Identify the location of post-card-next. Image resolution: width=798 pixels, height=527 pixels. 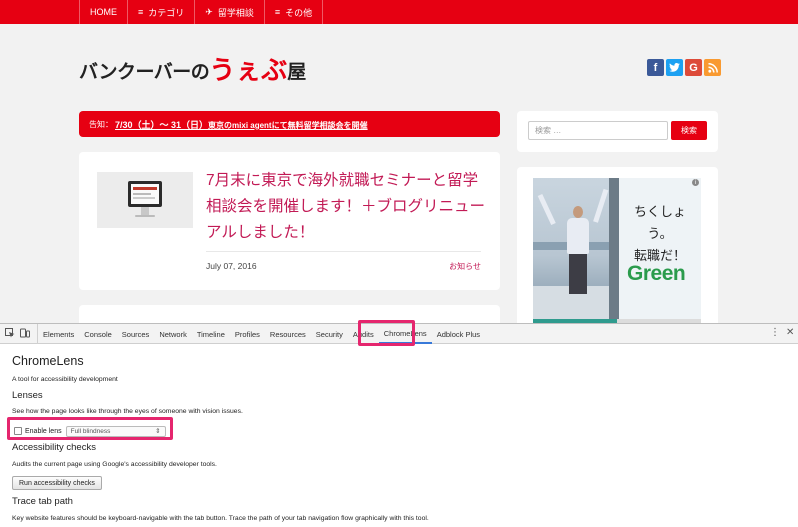
(289, 314).